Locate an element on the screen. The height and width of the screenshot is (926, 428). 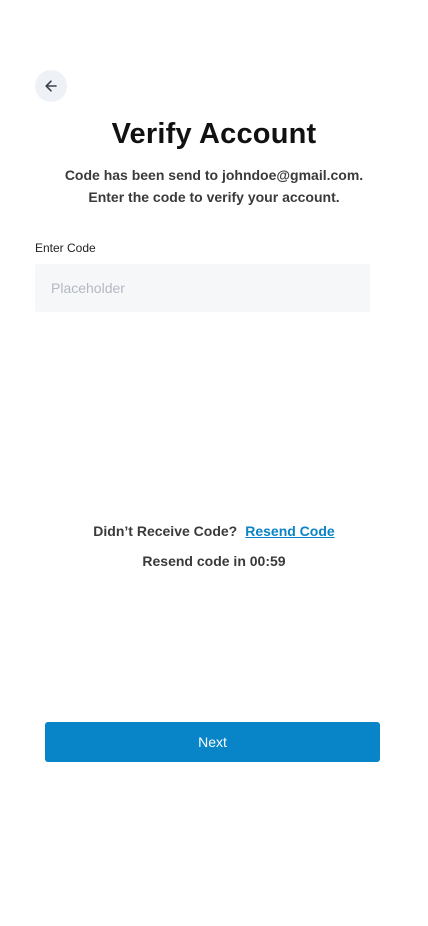
subtitle-line-instruction: Enter the code to verify your account. is located at coordinates (214, 197).